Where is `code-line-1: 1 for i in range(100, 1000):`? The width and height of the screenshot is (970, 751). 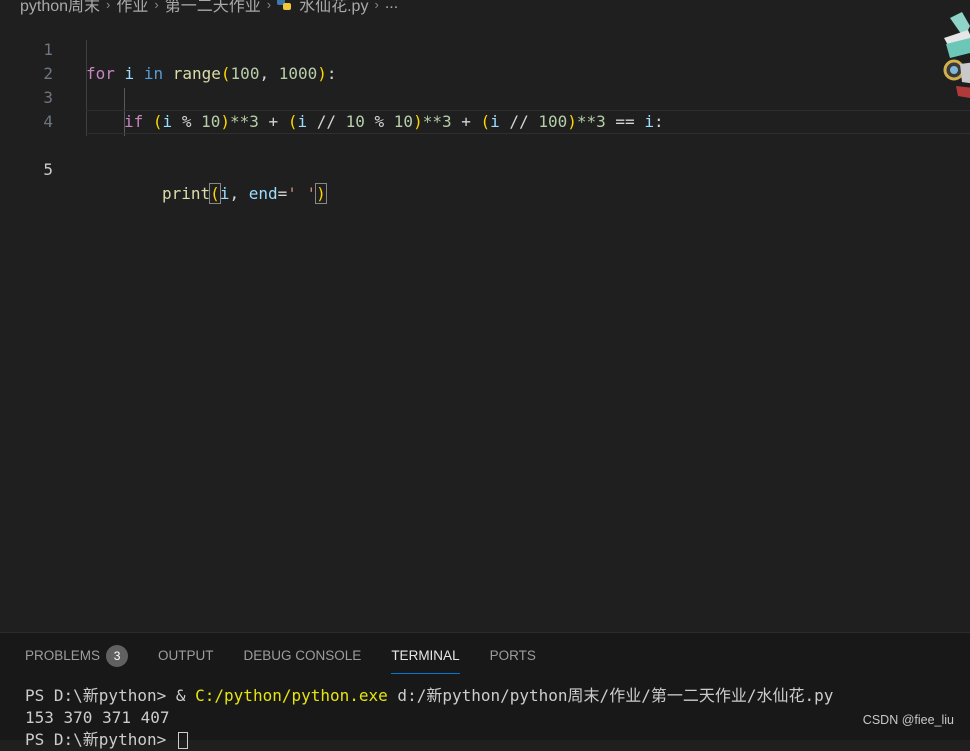
code-line-1: 1 for i in range(100, 1000): is located at coordinates (485, 48).